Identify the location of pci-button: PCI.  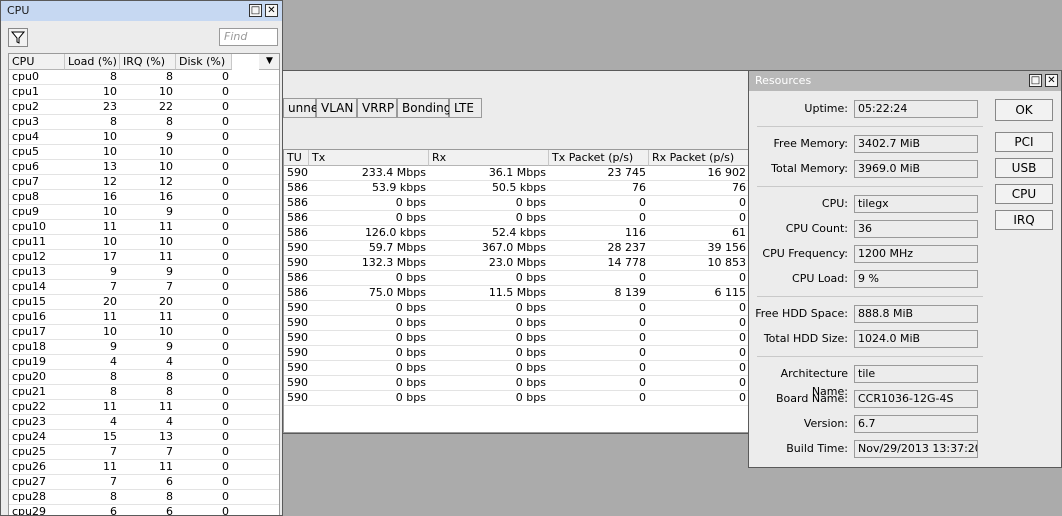
(1024, 142).